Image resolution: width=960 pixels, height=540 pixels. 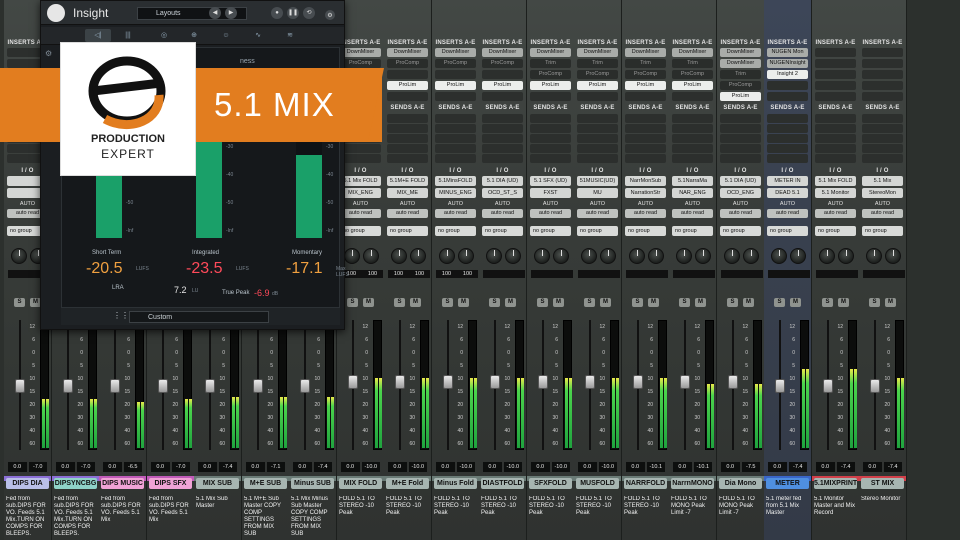 I want to click on track-name: M+E SUB, so click(x=265, y=483).